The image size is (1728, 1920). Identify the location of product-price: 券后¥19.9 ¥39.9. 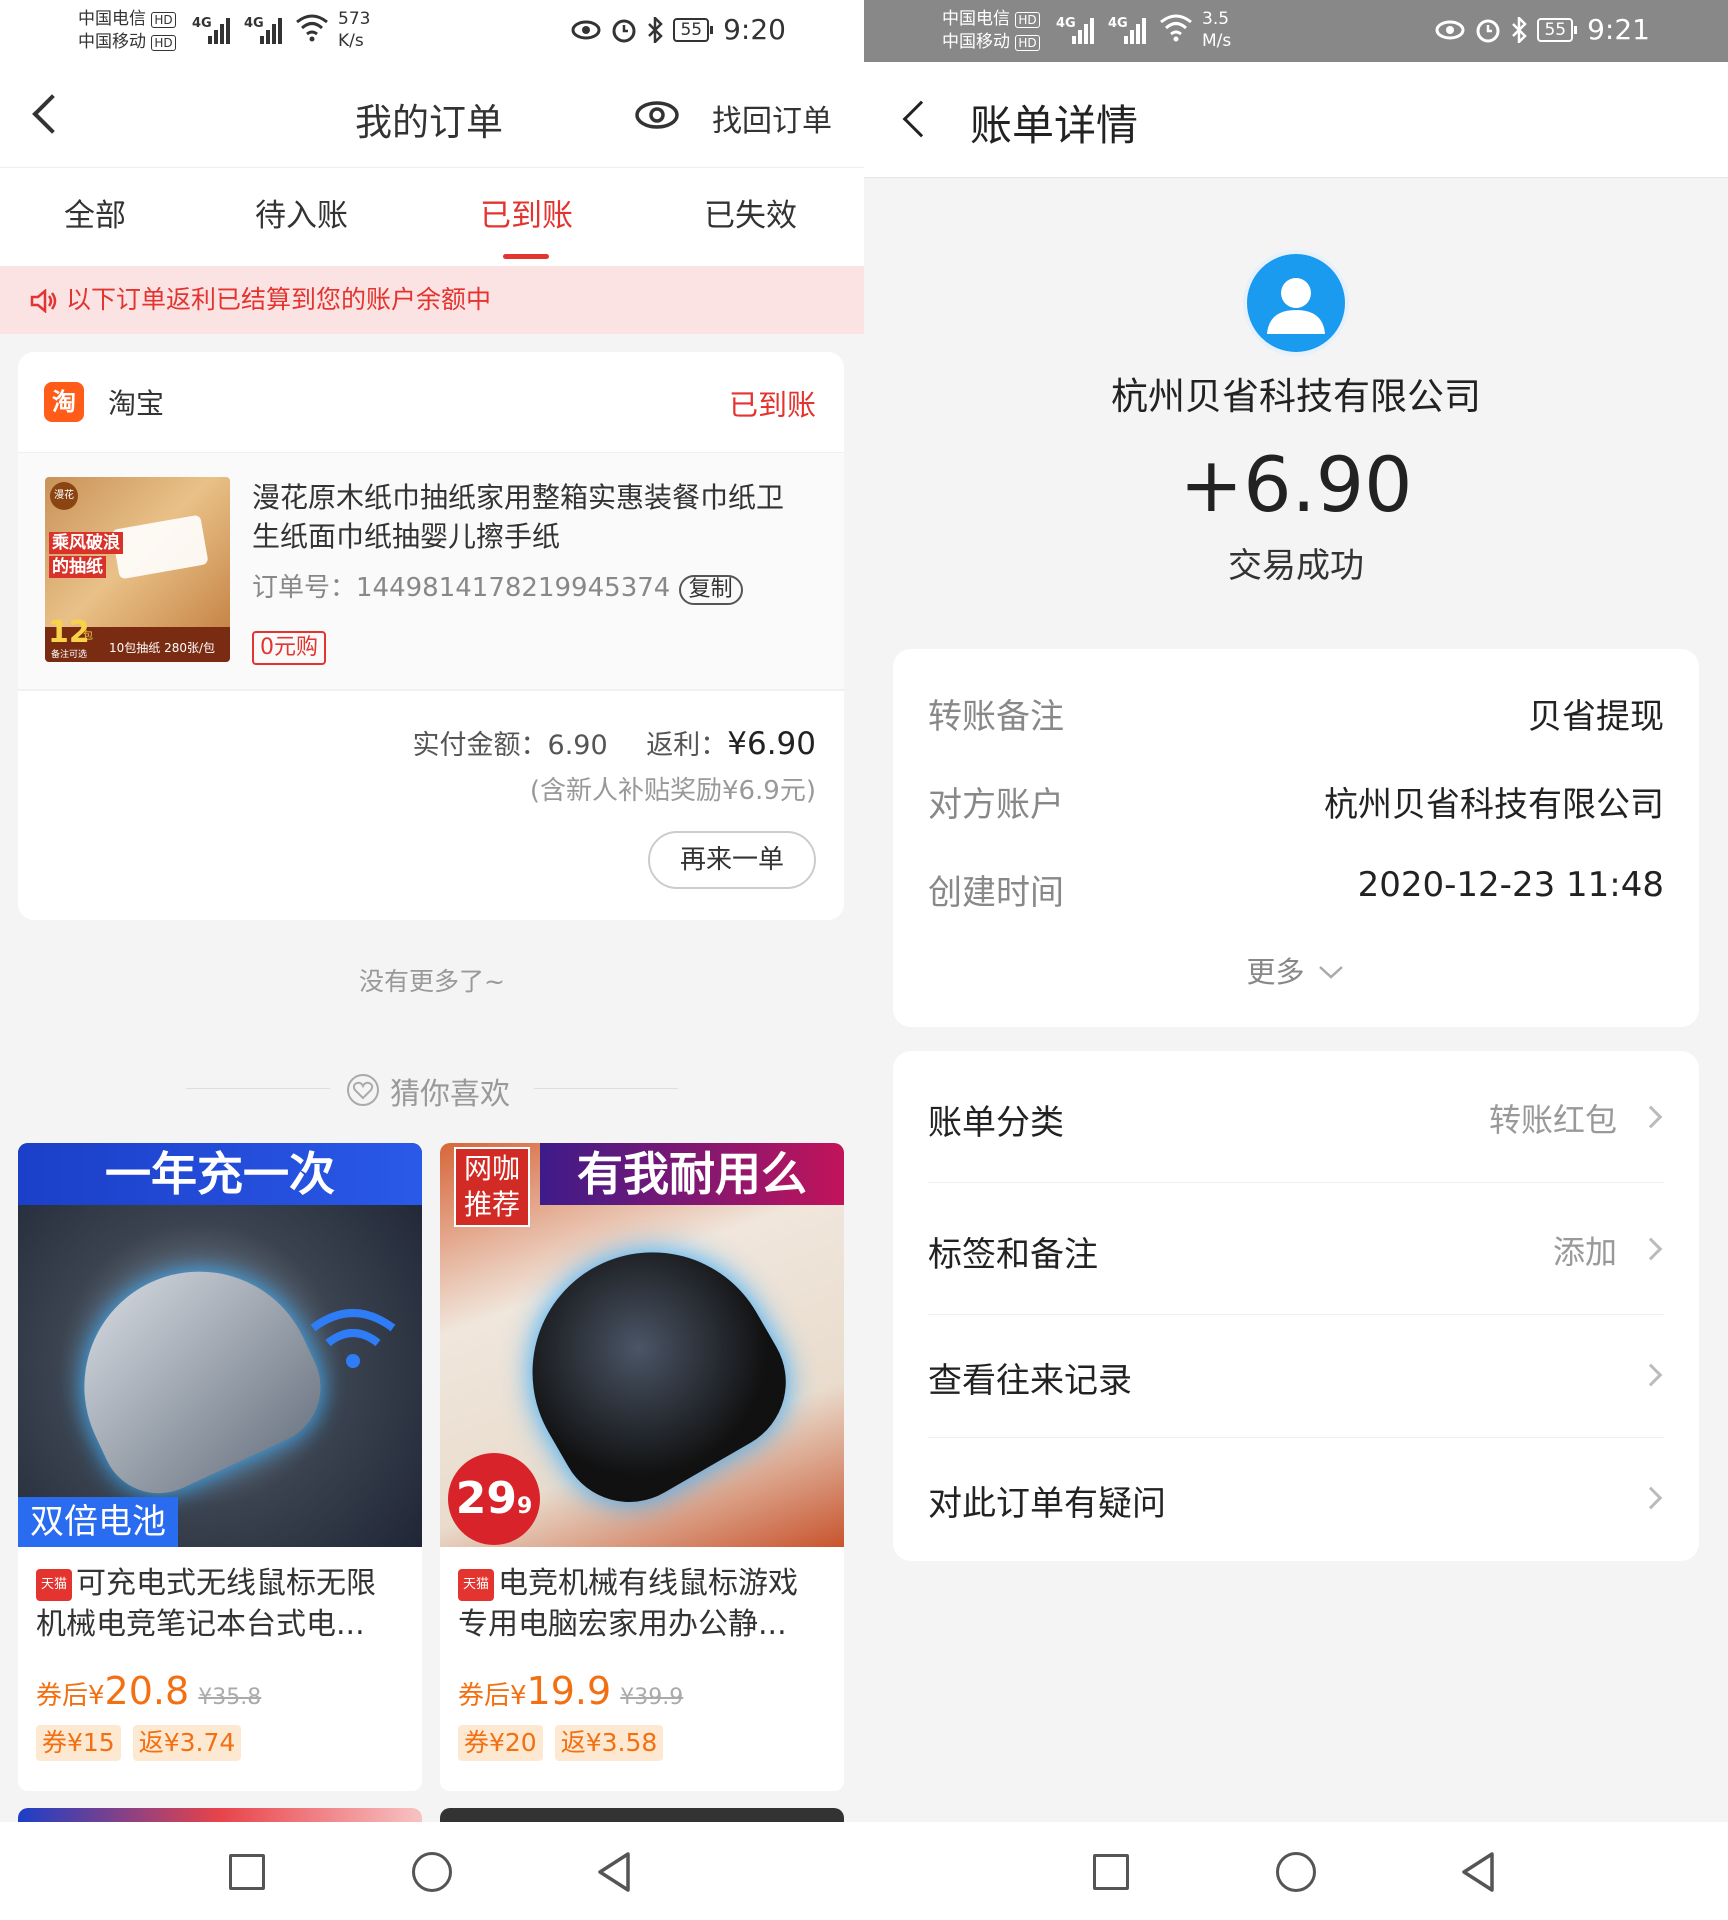
(571, 1691).